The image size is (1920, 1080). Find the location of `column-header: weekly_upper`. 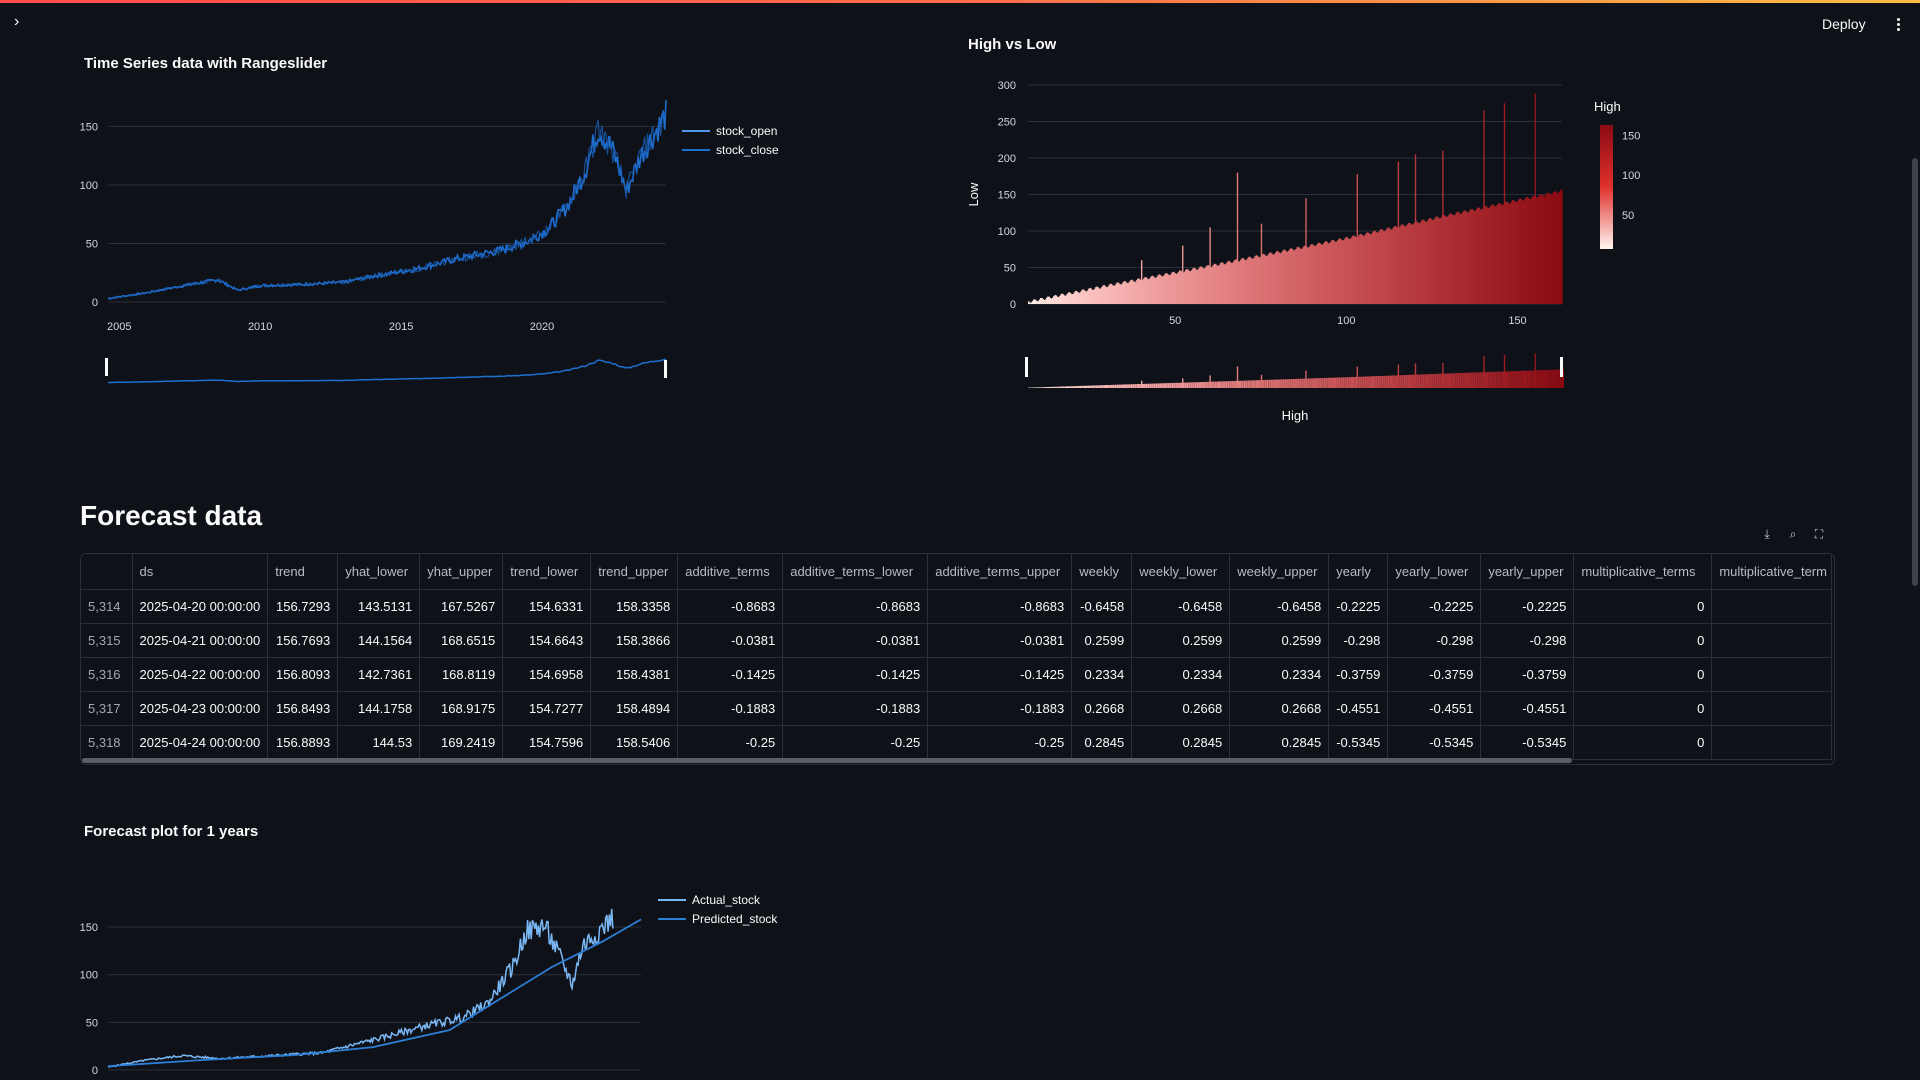

column-header: weekly_upper is located at coordinates (1279, 572).